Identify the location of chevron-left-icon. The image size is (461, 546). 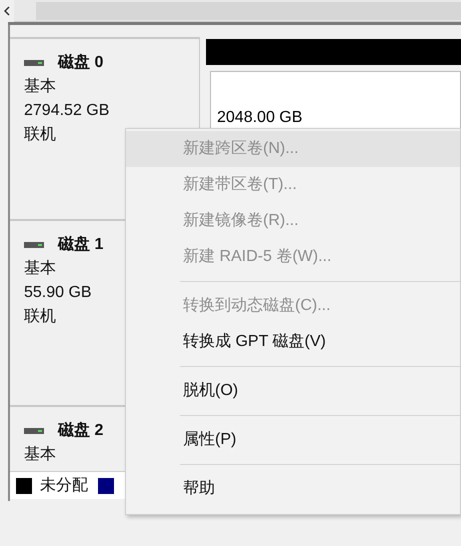
(7, 11).